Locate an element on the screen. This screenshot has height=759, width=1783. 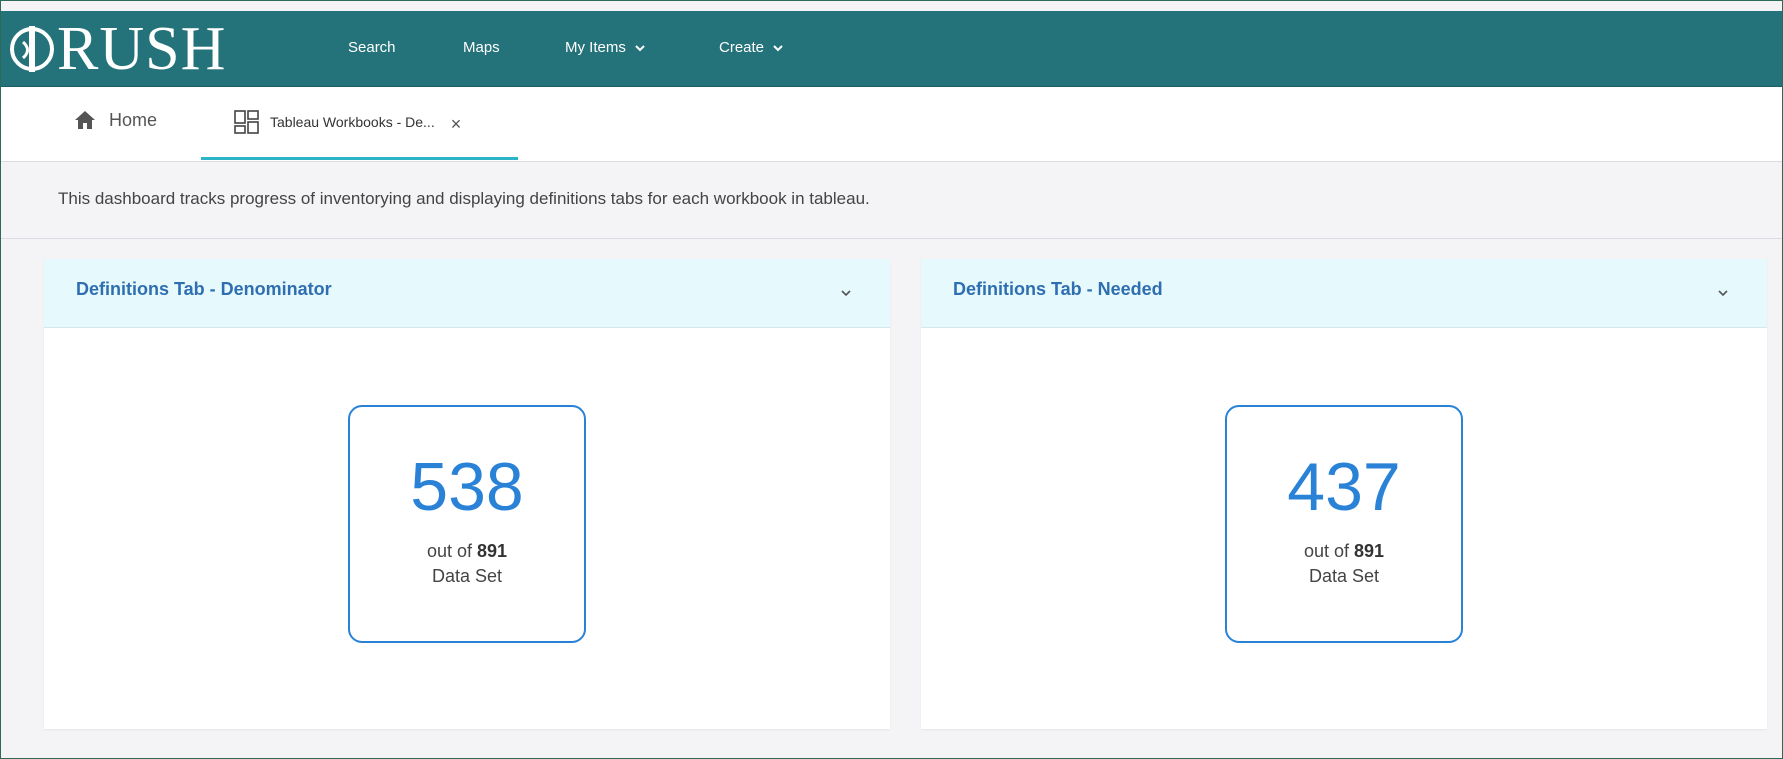
close-icon: × is located at coordinates (456, 124).